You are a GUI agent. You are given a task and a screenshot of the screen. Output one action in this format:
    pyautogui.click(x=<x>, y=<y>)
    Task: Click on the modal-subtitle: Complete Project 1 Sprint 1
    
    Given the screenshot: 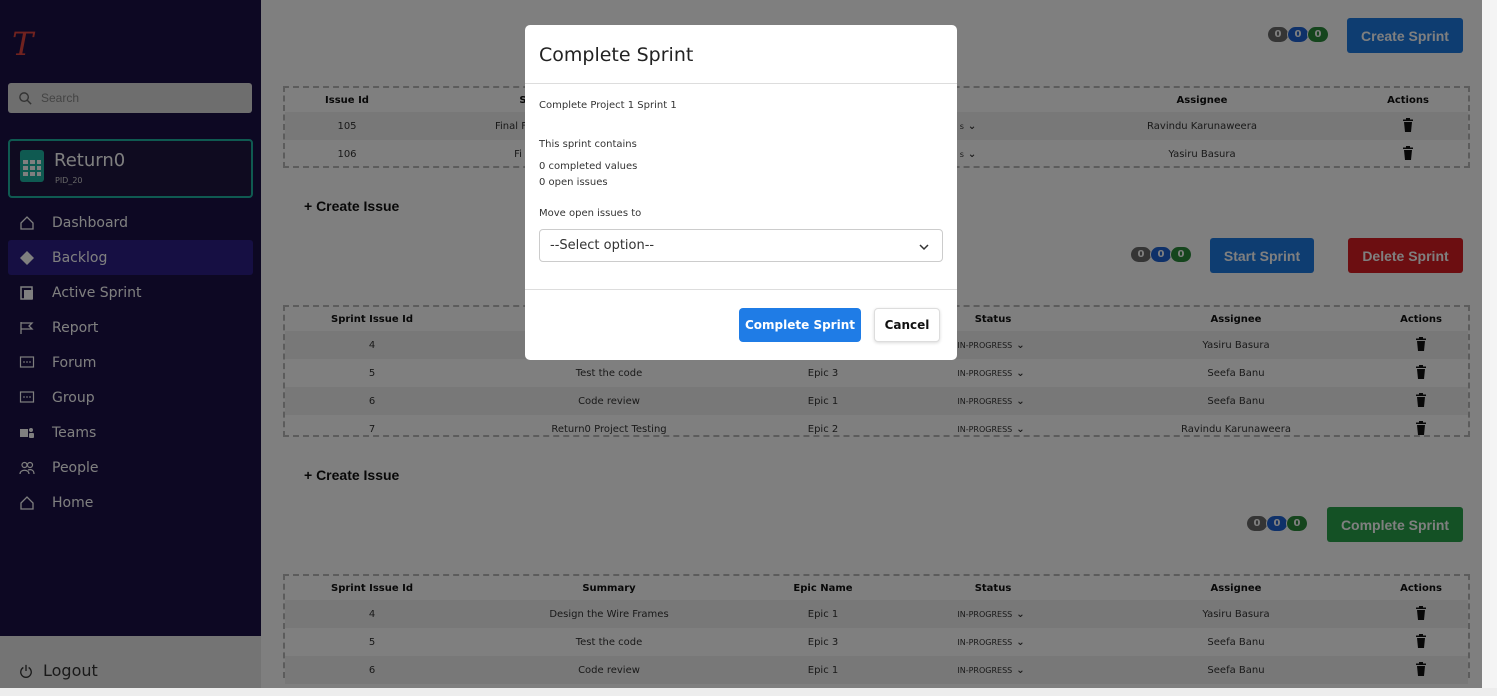 What is the action you would take?
    pyautogui.click(x=608, y=105)
    